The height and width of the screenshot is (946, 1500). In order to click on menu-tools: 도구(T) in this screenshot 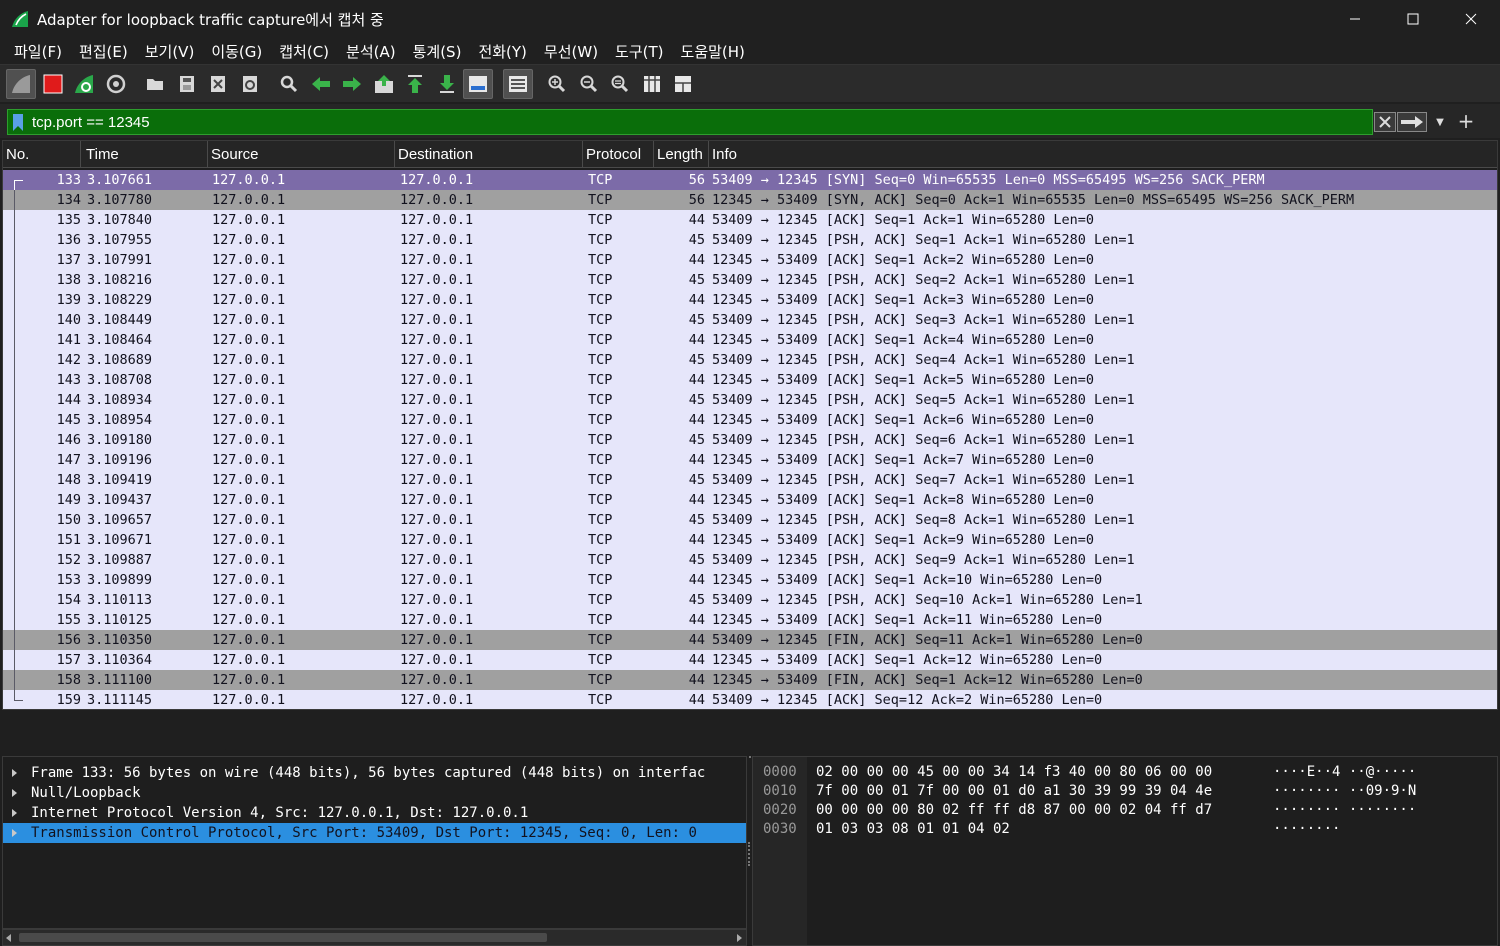, I will do `click(639, 51)`.